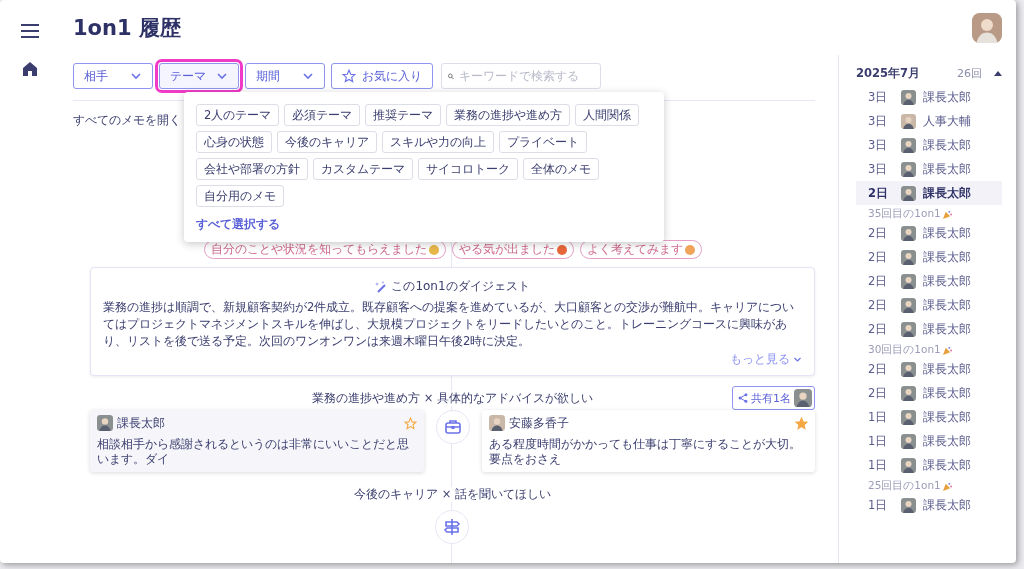 This screenshot has height=569, width=1024. What do you see at coordinates (30, 31) in the screenshot?
I see `menu-icon` at bounding box center [30, 31].